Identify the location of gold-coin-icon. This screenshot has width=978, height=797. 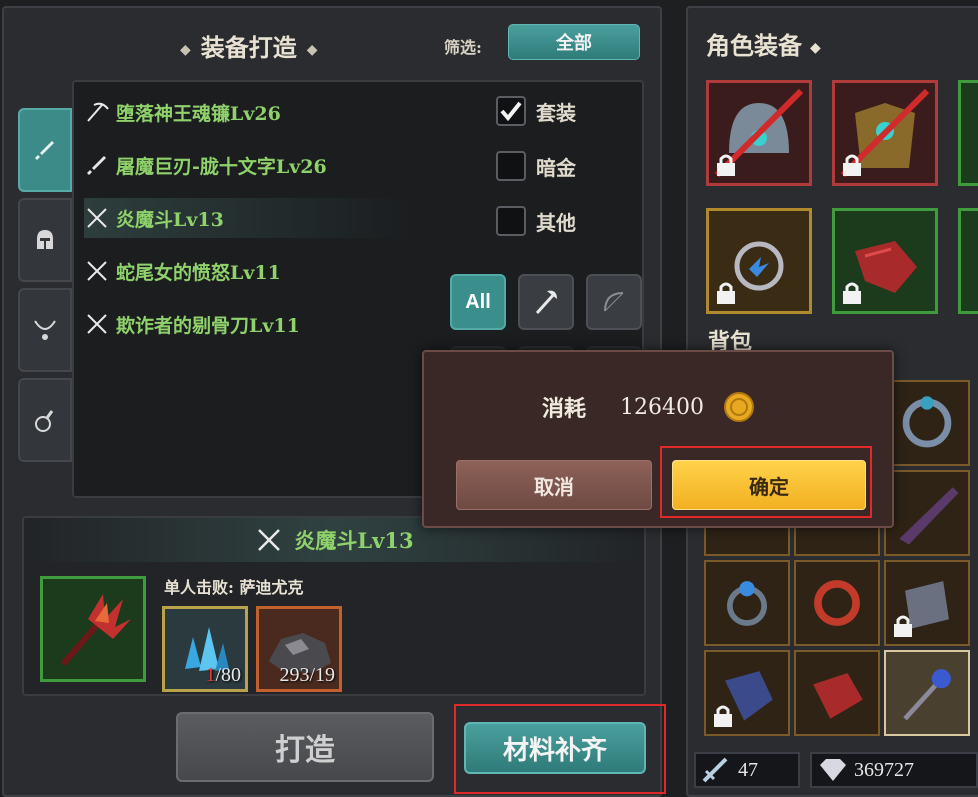
(739, 407).